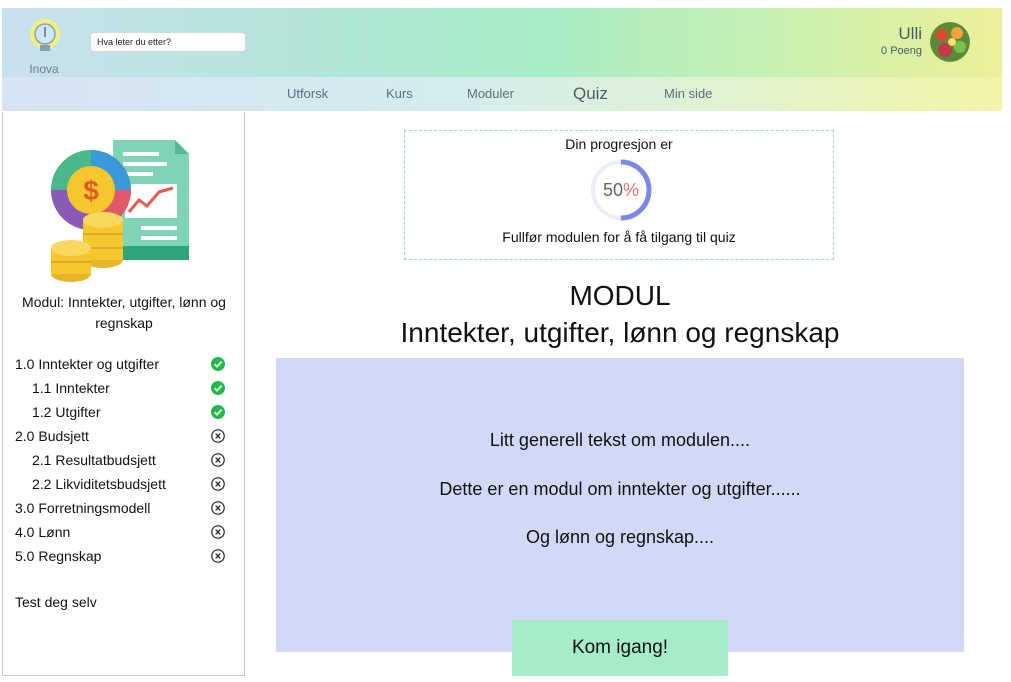 The image size is (1011, 682). Describe the element at coordinates (619, 144) in the screenshot. I see `progress-title: Din progresjon er` at that location.